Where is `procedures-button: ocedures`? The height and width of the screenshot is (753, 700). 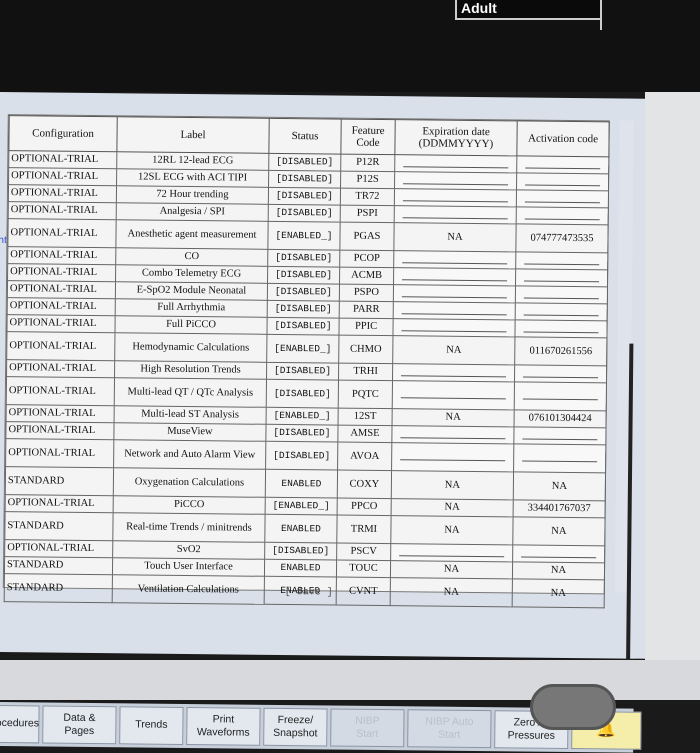 procedures-button: ocedures is located at coordinates (20, 724).